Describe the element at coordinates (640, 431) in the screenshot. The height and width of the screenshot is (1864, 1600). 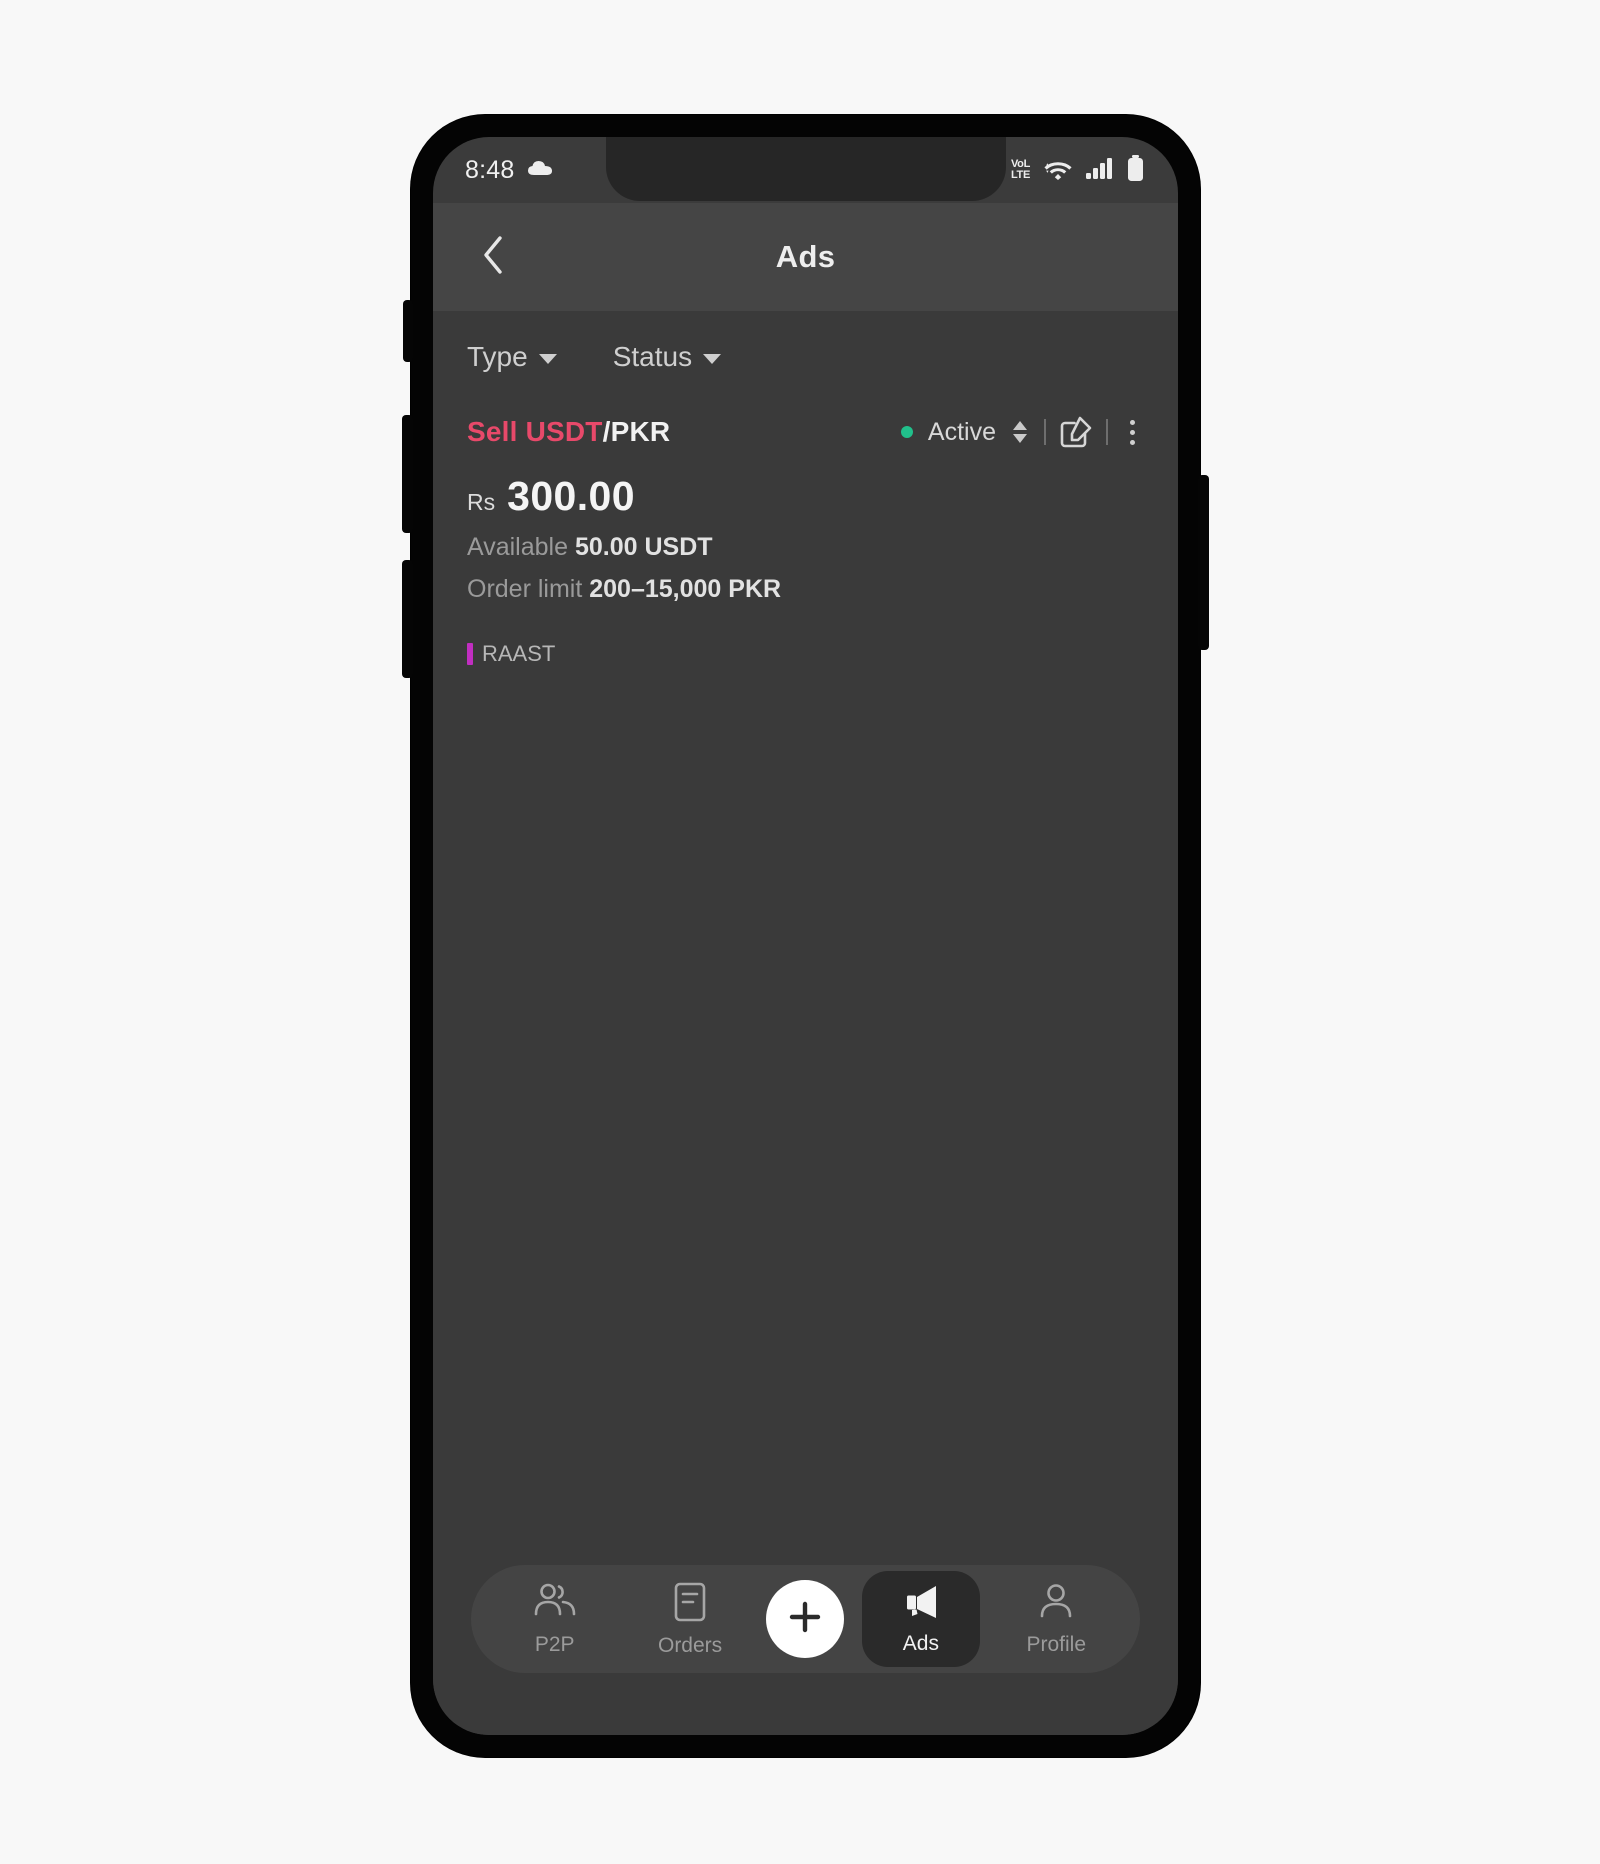
I see `ad-quote-asset: PKR` at that location.